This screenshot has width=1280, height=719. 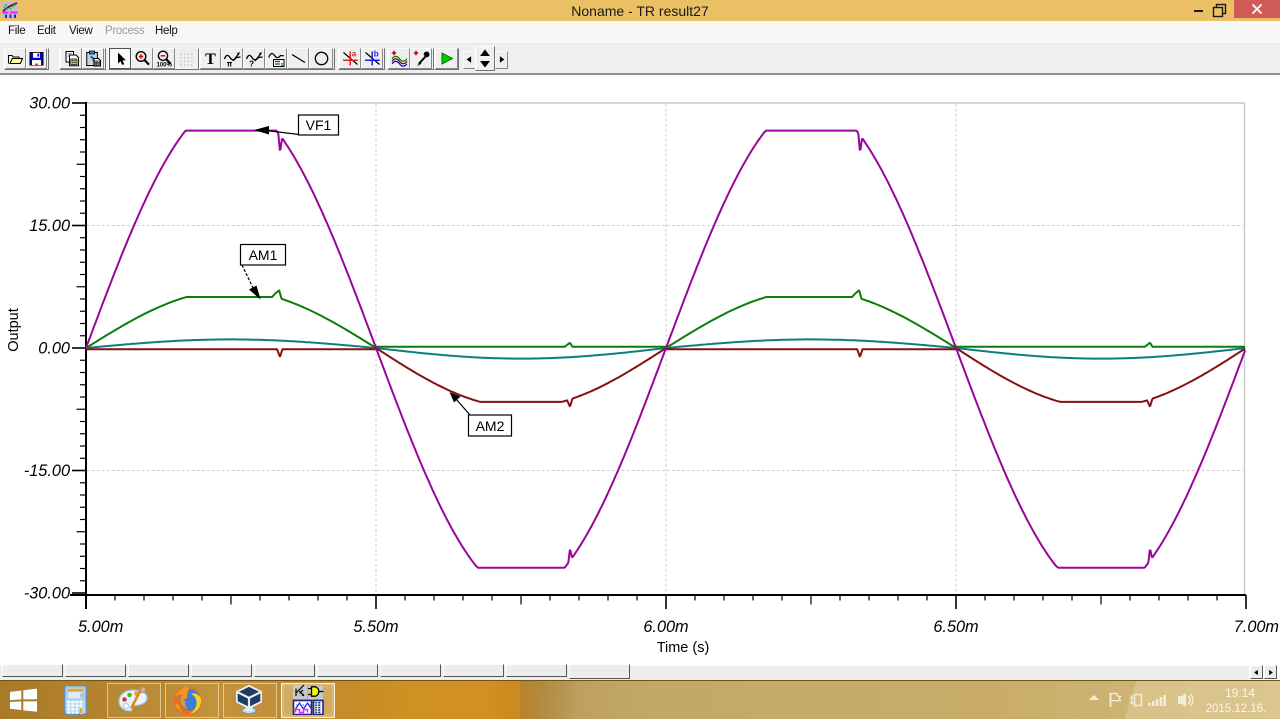 What do you see at coordinates (14, 330) in the screenshot?
I see `svg-text: Output` at bounding box center [14, 330].